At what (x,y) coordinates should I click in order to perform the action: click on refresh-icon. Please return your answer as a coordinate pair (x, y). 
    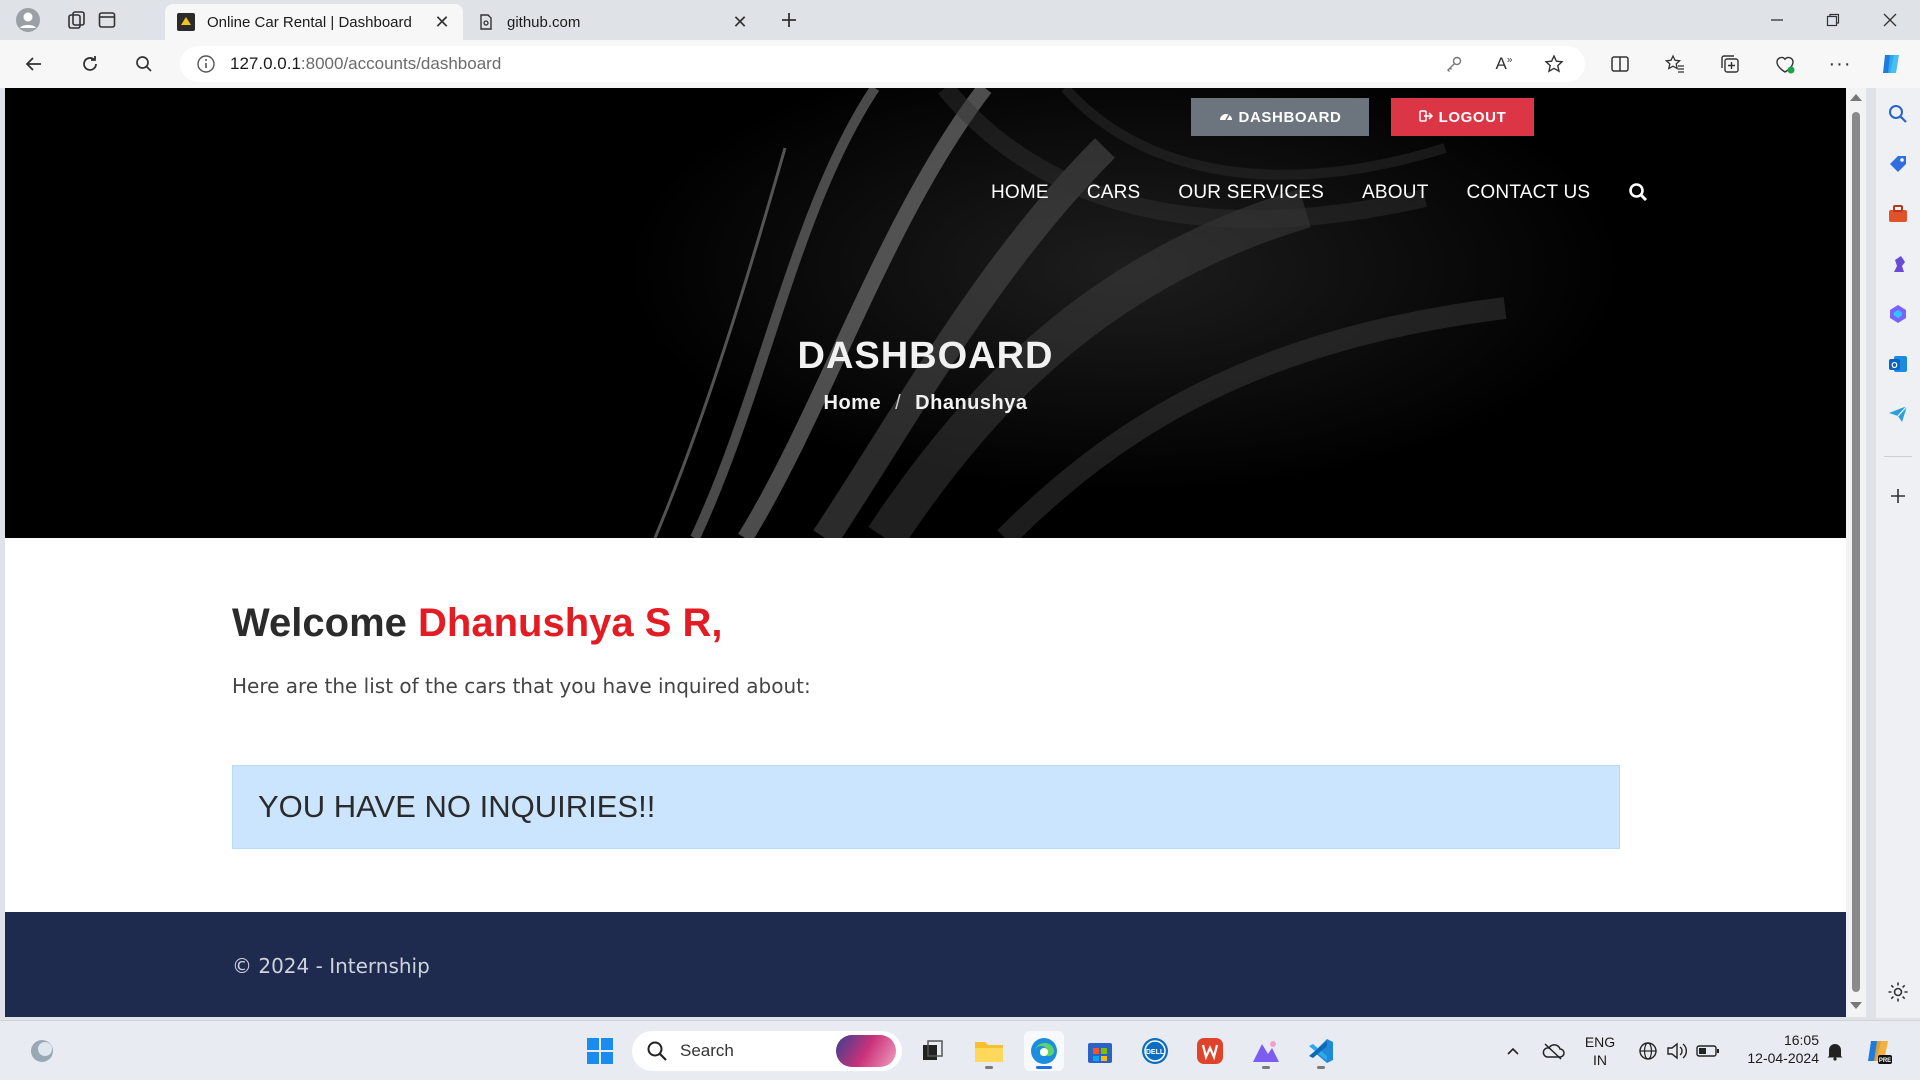
    Looking at the image, I should click on (90, 64).